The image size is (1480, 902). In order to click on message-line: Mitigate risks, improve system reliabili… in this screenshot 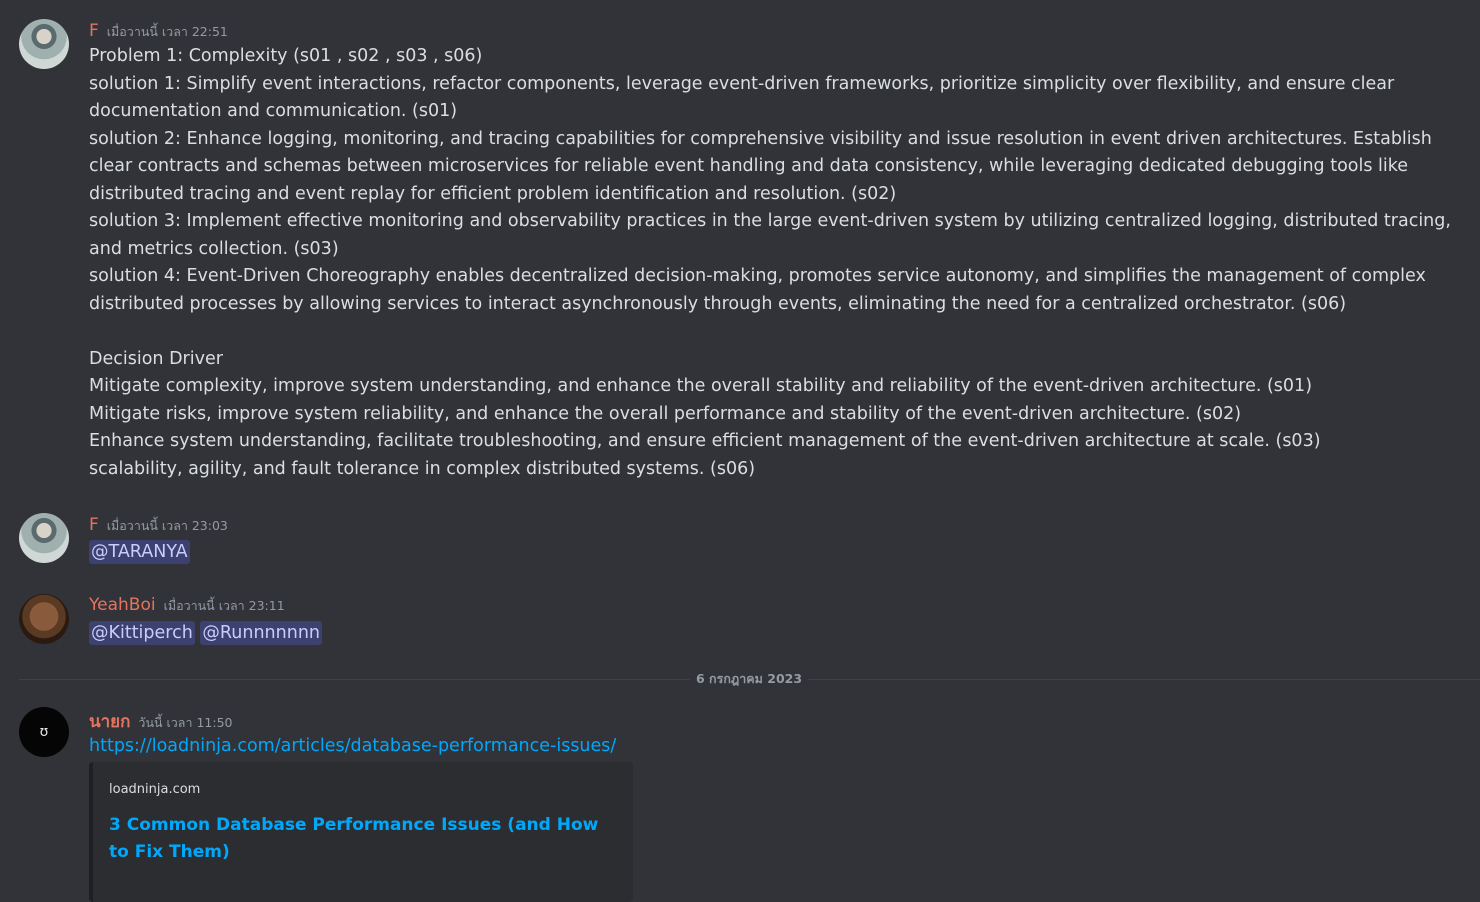, I will do `click(665, 413)`.